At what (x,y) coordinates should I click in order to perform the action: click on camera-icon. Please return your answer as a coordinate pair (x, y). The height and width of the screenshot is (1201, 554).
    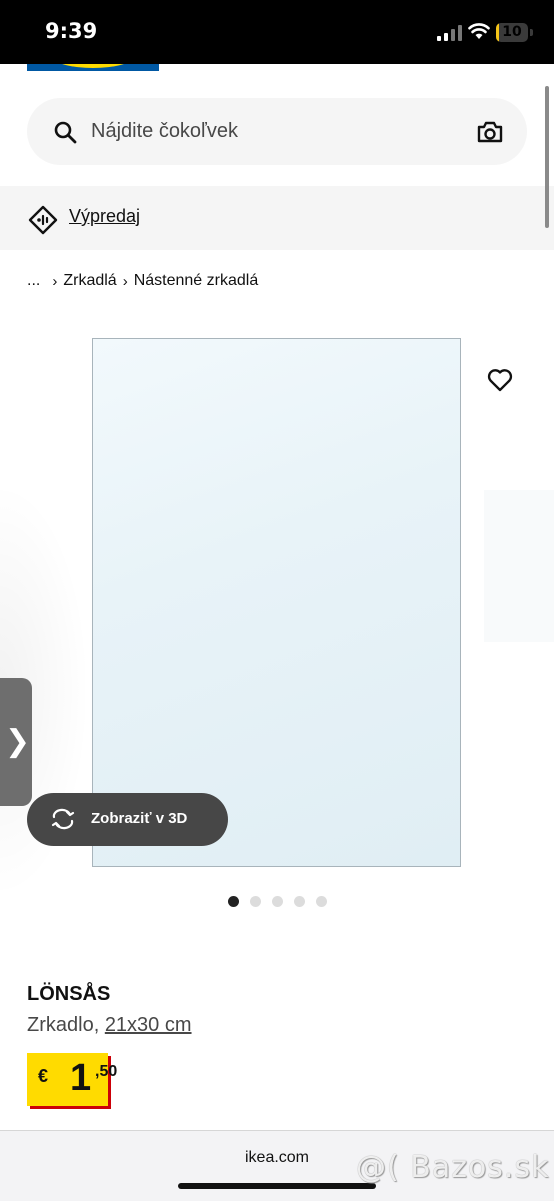
    Looking at the image, I should click on (490, 132).